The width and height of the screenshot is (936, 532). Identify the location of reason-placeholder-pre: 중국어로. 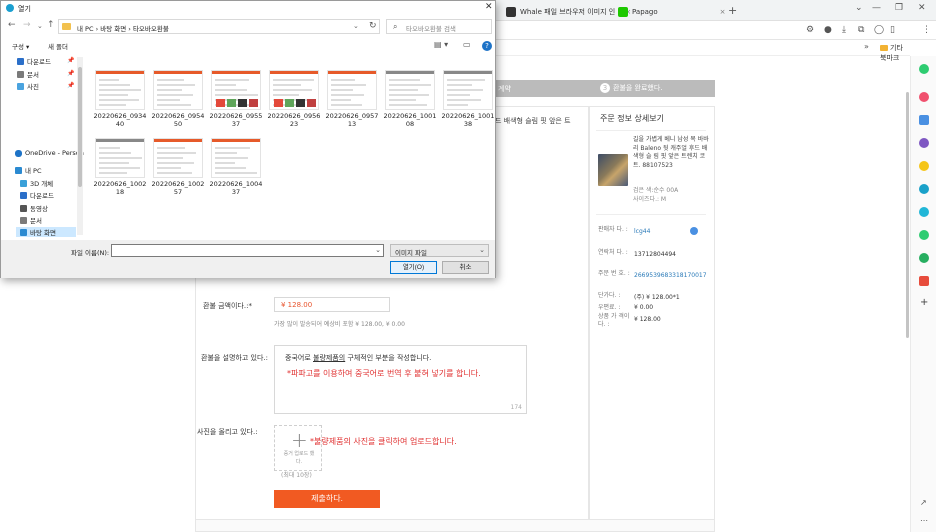
(299, 358).